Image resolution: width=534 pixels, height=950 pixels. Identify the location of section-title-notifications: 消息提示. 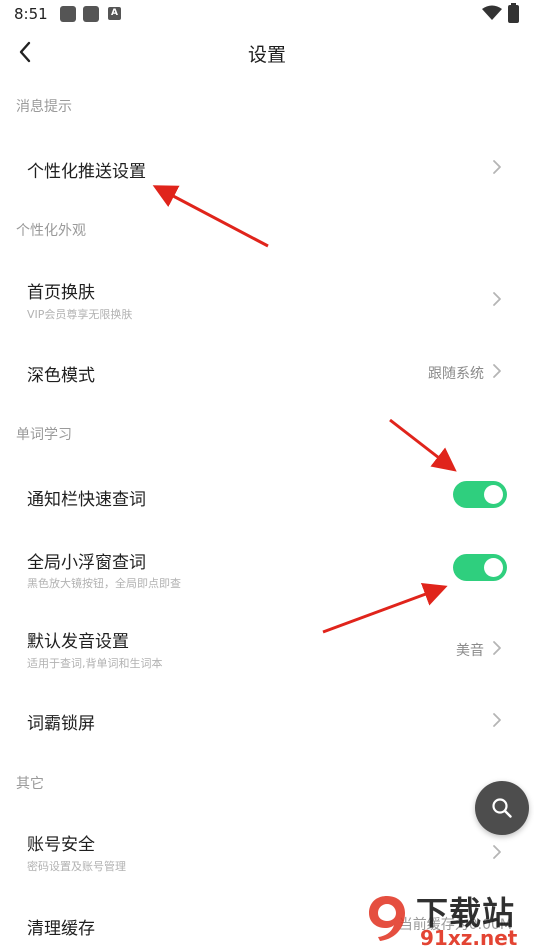
(44, 107).